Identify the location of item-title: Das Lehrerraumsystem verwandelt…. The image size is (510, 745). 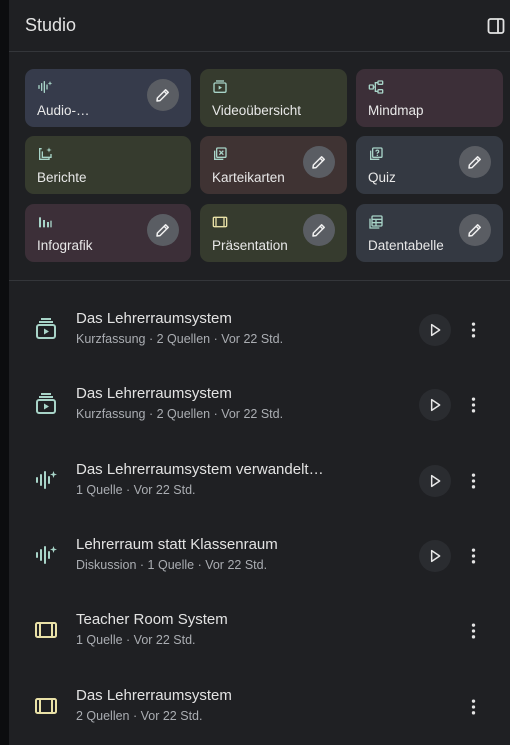
(200, 469).